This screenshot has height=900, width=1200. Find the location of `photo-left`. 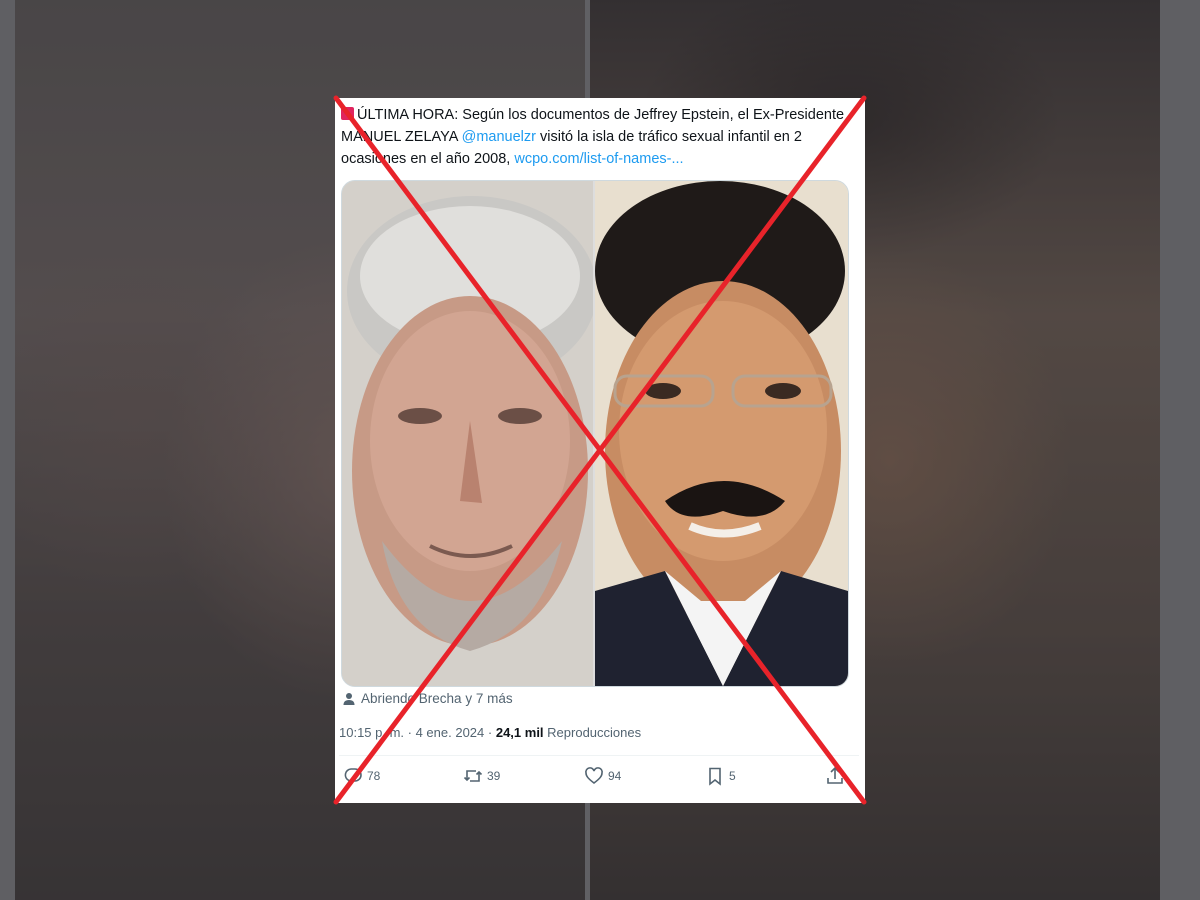

photo-left is located at coordinates (467, 433).